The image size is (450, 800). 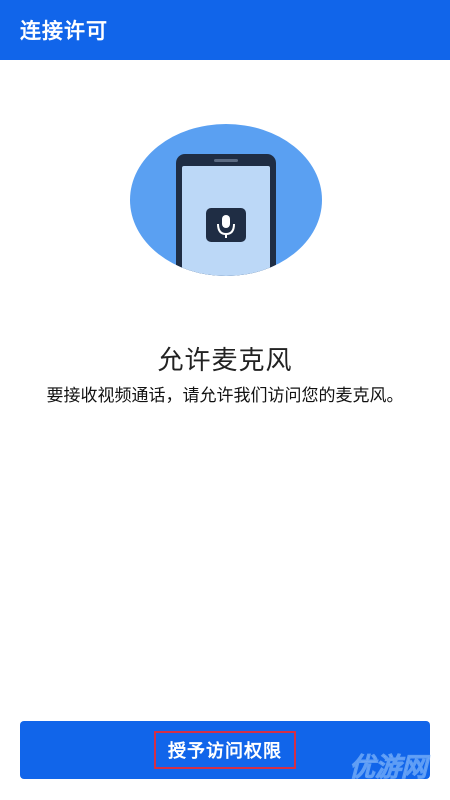 I want to click on microphone-illustration, so click(x=226, y=200).